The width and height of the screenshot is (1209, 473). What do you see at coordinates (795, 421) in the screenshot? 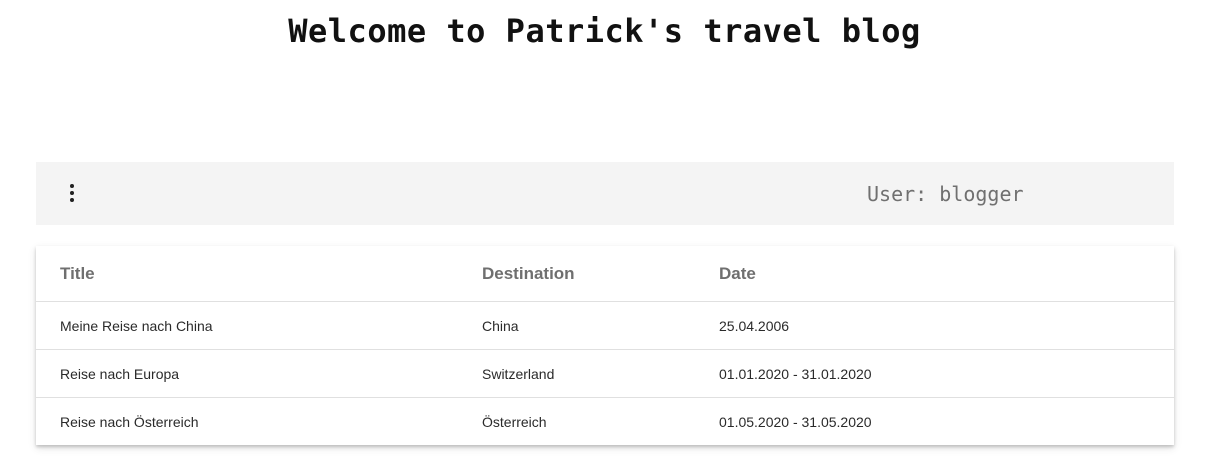
I see `cell-date: 01.05.2020 - 31.05.2020` at bounding box center [795, 421].